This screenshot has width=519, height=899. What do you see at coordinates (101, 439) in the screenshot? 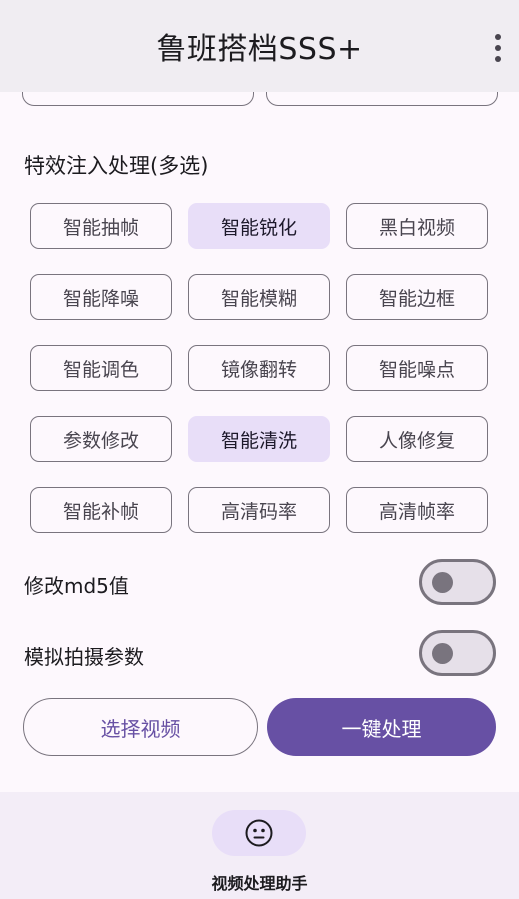
I see `effect-chip: 参数修改` at bounding box center [101, 439].